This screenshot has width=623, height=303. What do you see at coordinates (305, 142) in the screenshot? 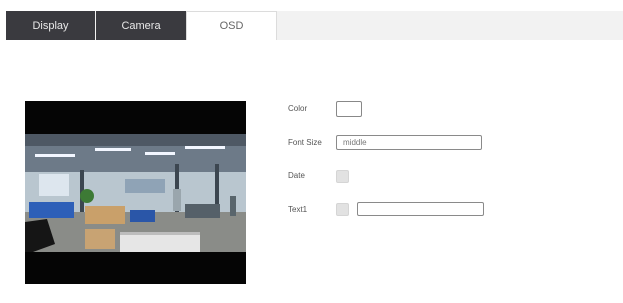
I see `font-size-label: Font Size` at bounding box center [305, 142].